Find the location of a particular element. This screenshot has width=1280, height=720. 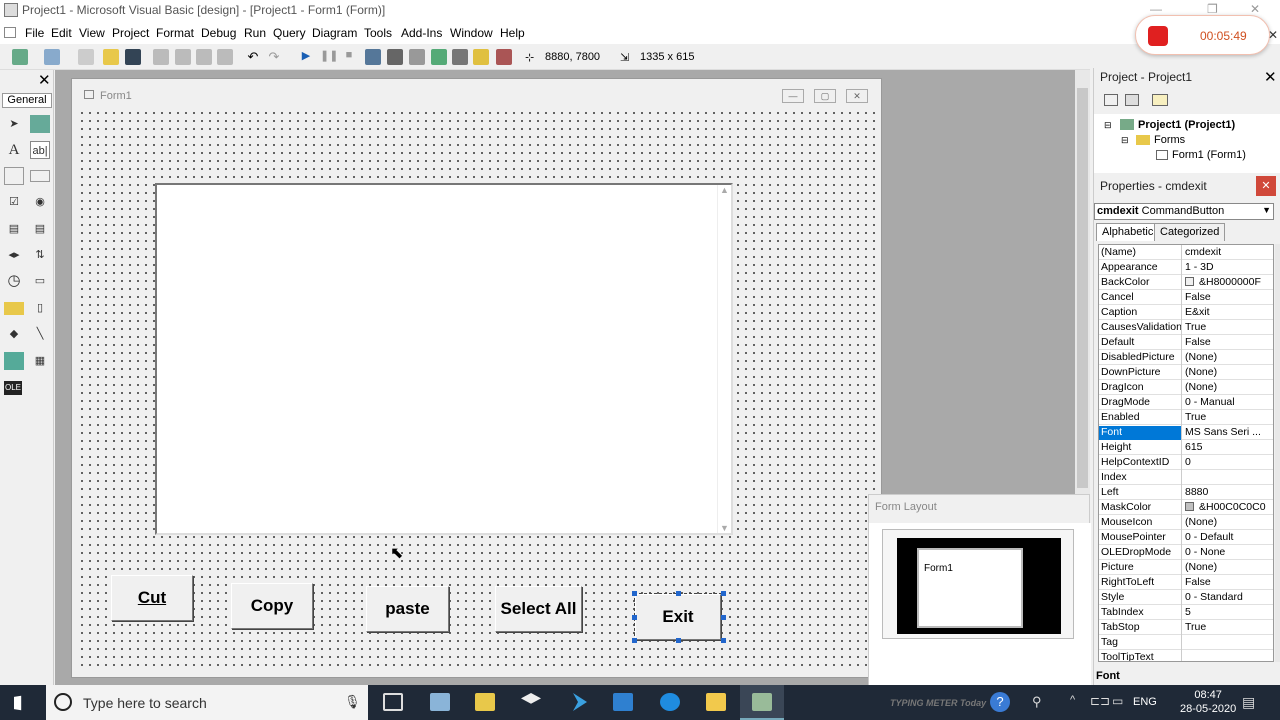

undo-icon: ↶ is located at coordinates (253, 57).